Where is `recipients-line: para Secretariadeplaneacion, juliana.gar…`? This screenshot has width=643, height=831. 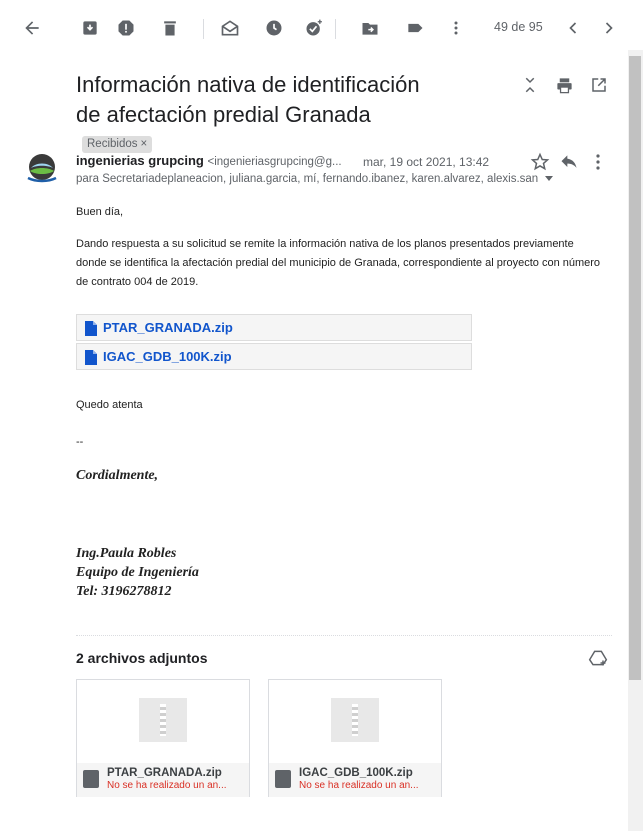
recipients-line: para Secretariadeplaneacion, juliana.gar… is located at coordinates (315, 179).